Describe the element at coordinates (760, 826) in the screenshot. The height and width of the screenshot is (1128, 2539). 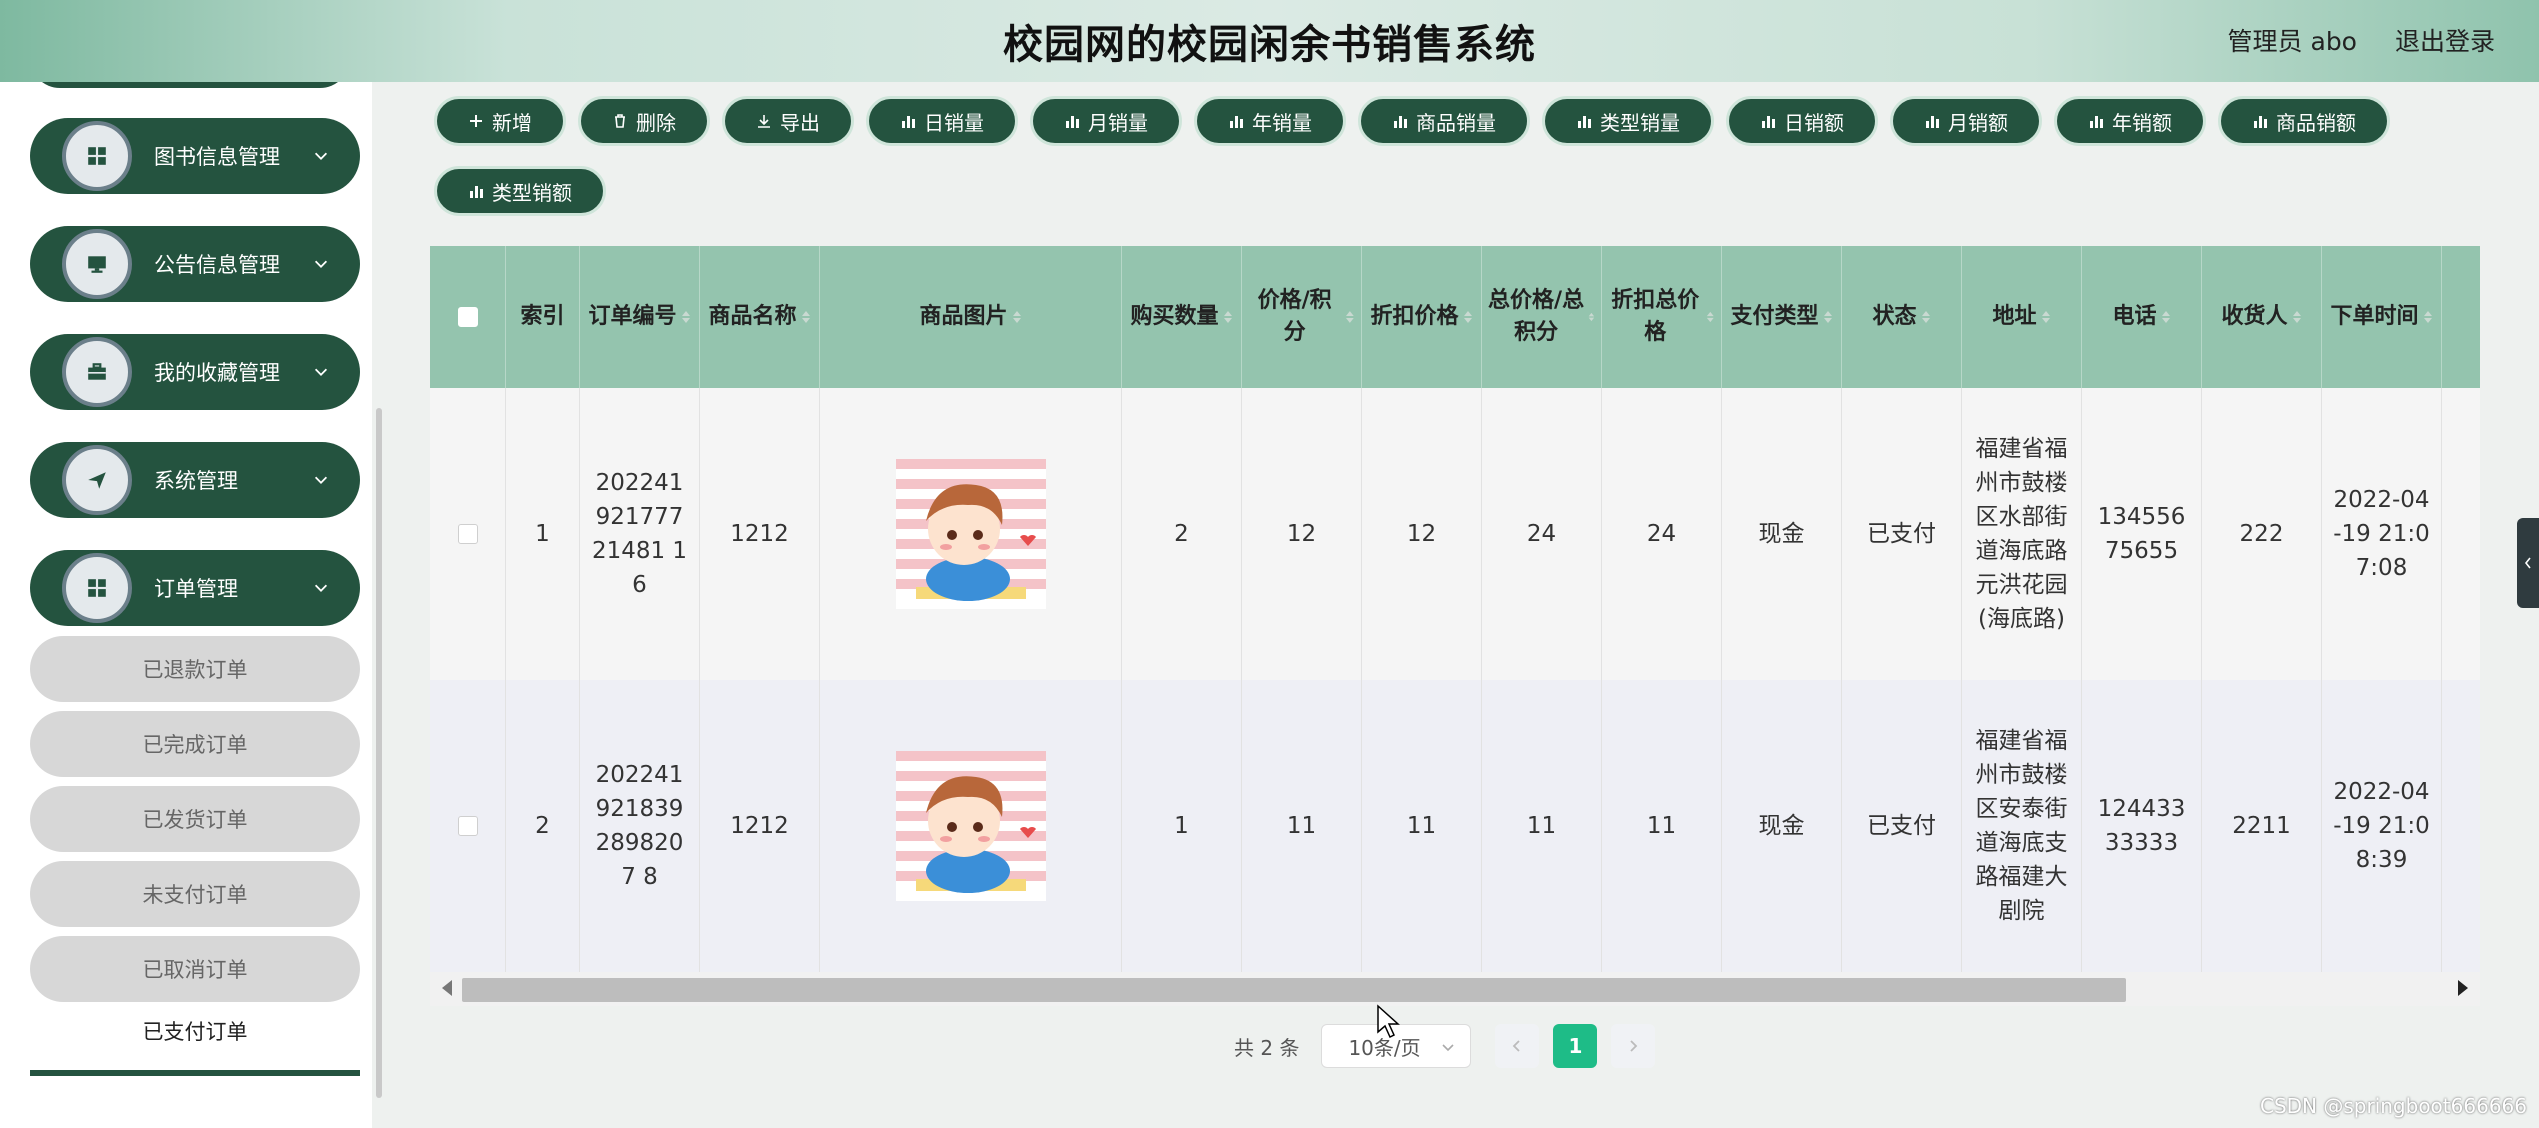
I see `cell-product-name: 1212` at that location.